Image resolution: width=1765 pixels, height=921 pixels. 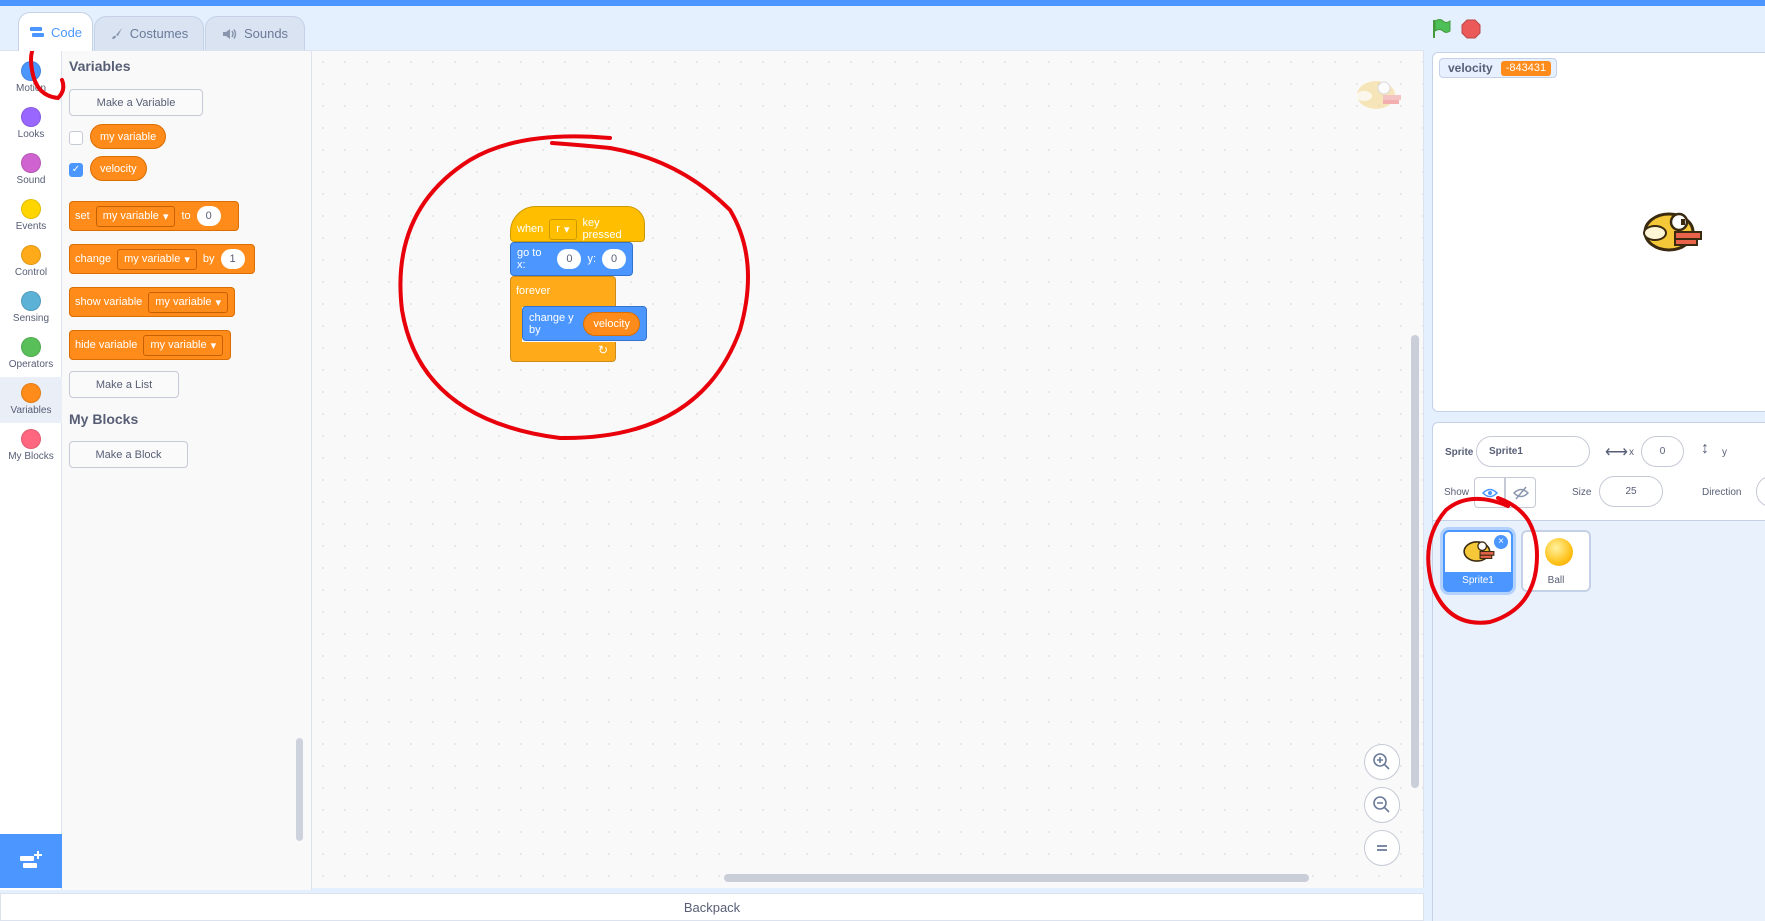 What do you see at coordinates (31, 393) in the screenshot?
I see `variables-category-icon` at bounding box center [31, 393].